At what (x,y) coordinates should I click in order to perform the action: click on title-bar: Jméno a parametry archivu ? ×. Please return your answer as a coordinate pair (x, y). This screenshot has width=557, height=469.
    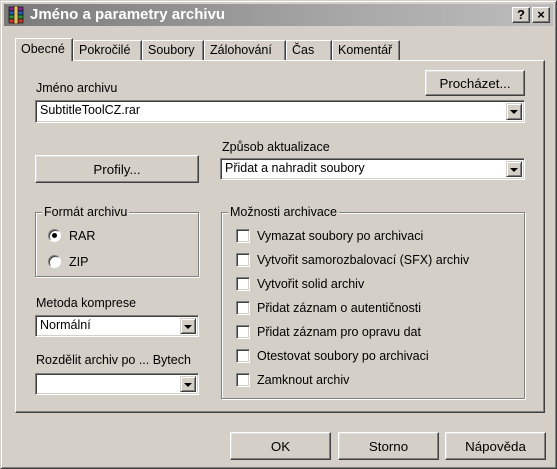
    Looking at the image, I should click on (278, 15).